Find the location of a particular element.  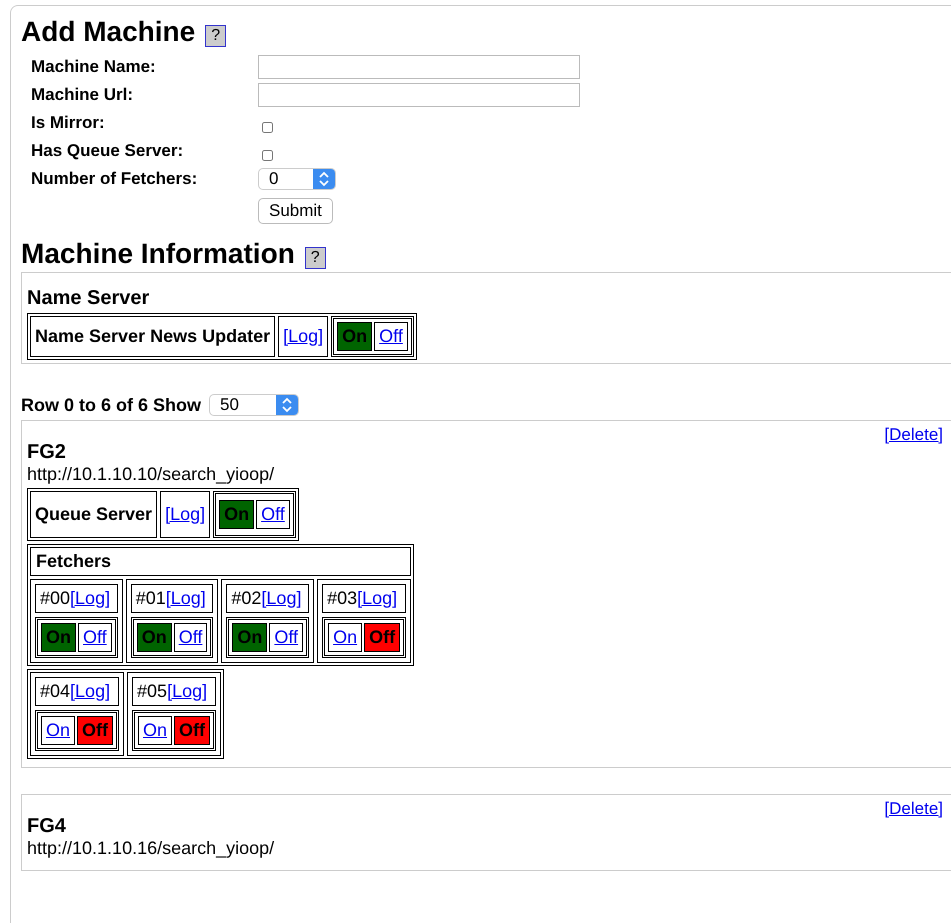

fetcher-id: #04 is located at coordinates (55, 691).